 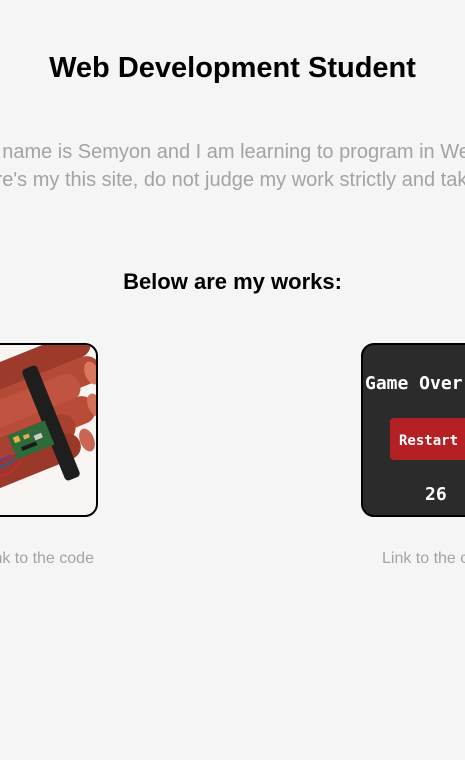 I want to click on work-card-dynamite, so click(x=49, y=430).